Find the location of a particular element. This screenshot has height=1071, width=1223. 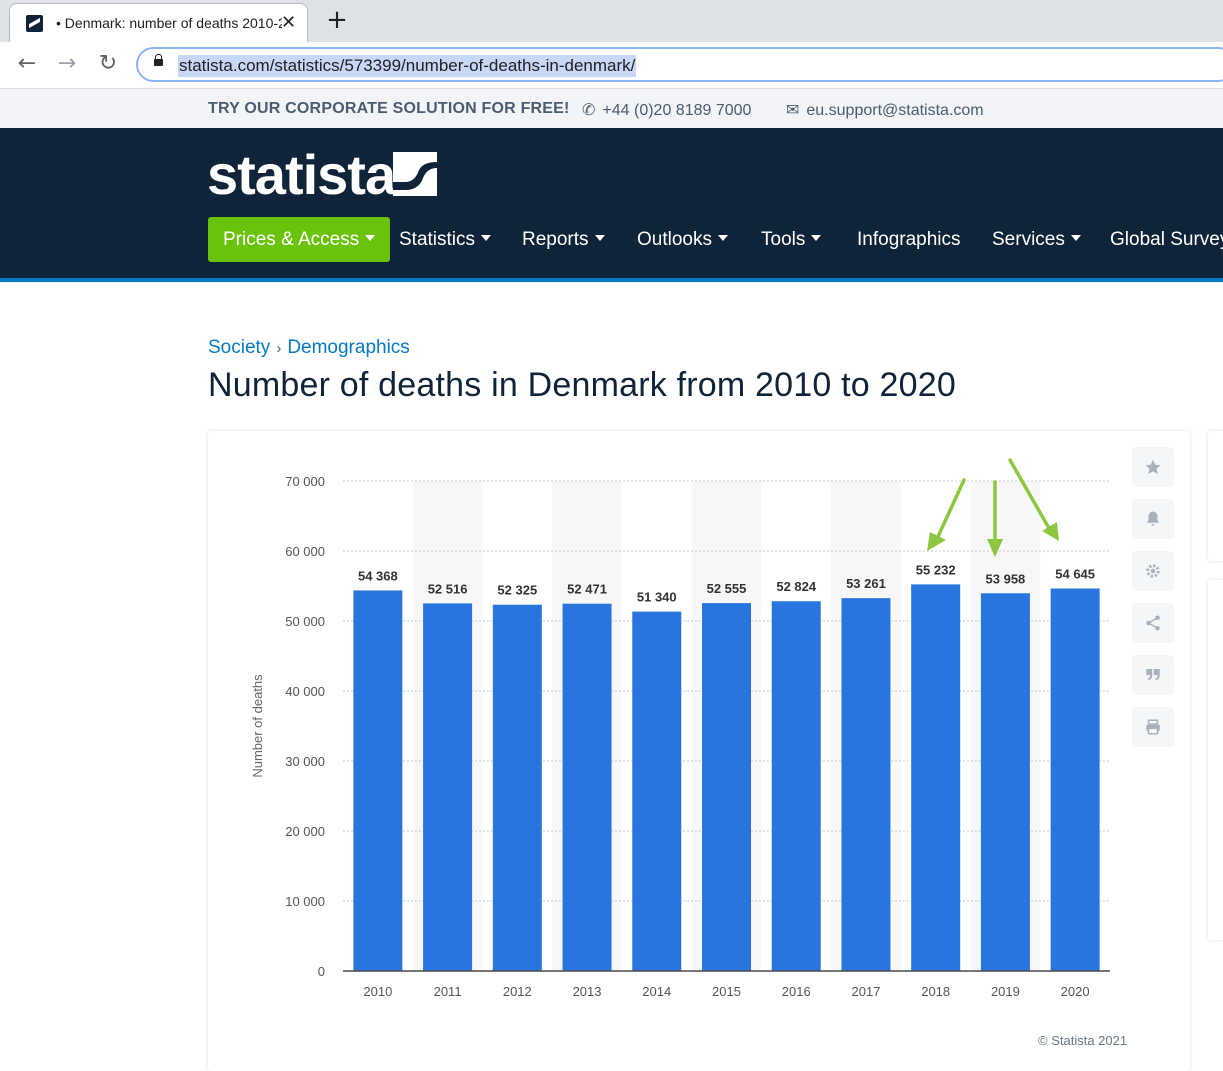

bar-2019 is located at coordinates (1005, 782).